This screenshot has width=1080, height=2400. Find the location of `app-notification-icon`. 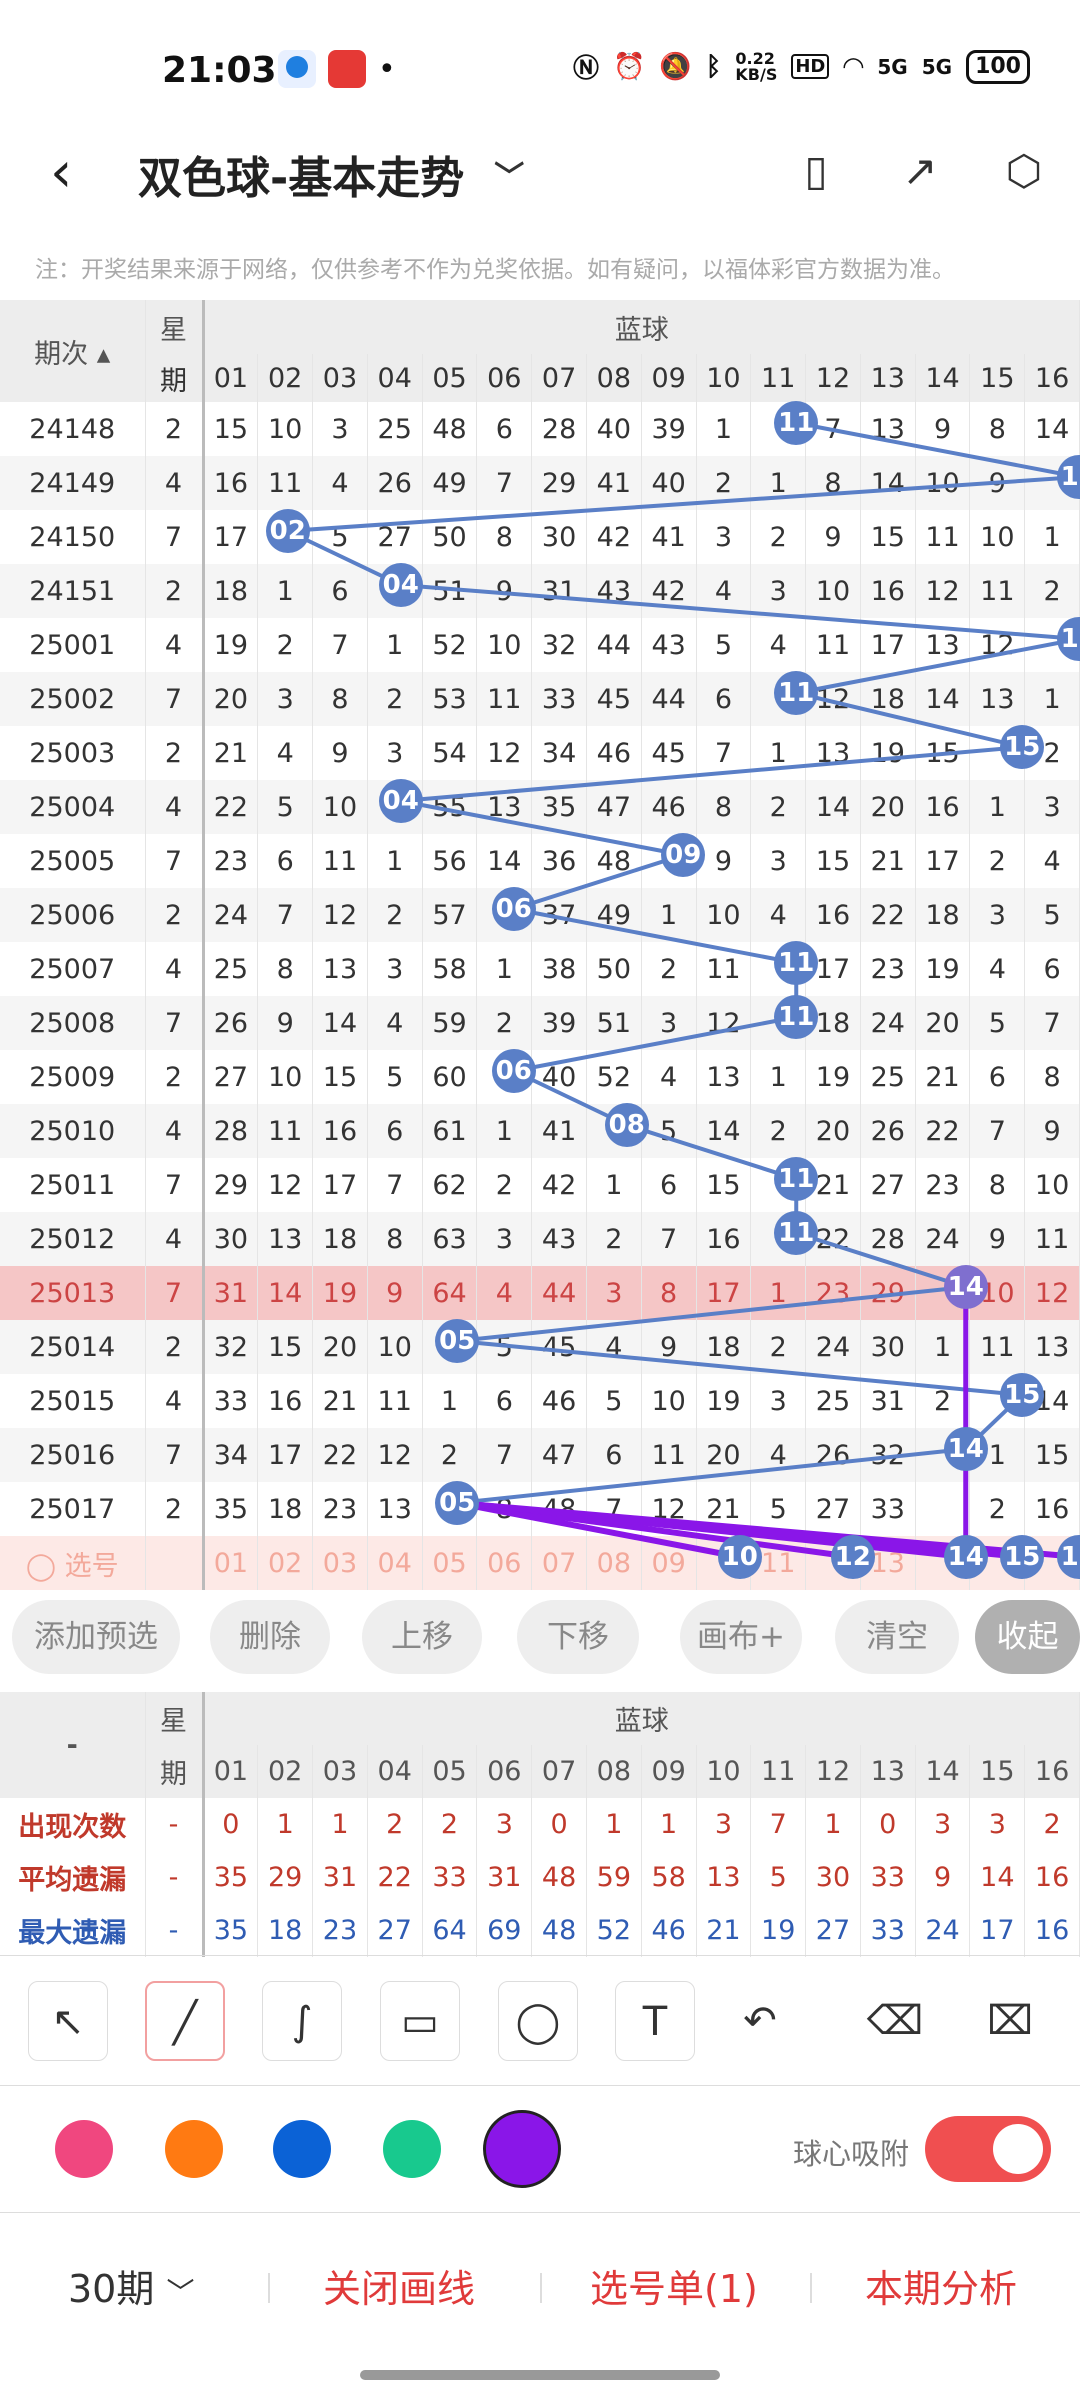

app-notification-icon is located at coordinates (297, 69).